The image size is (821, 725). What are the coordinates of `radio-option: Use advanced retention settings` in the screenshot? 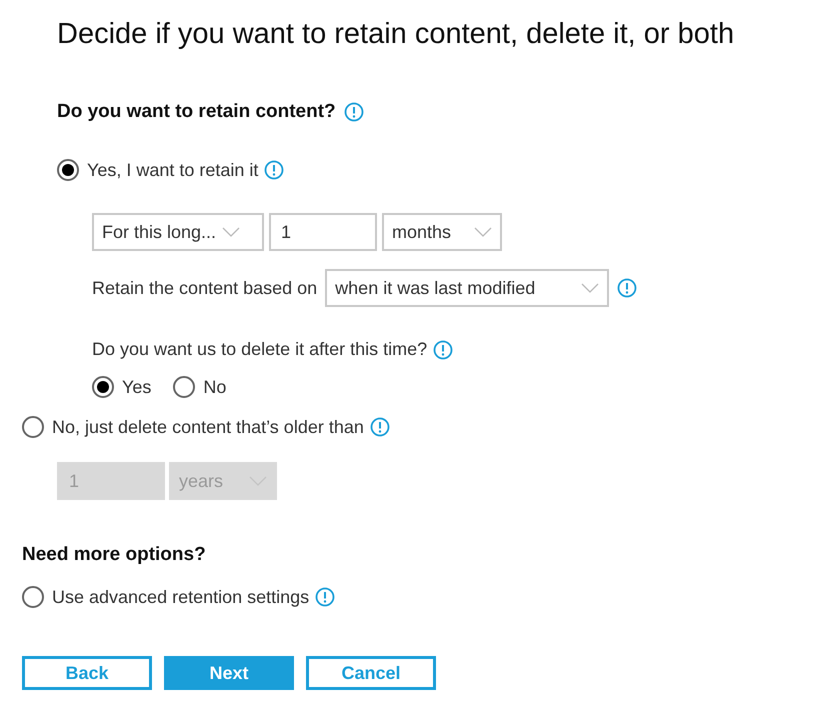 It's located at (166, 597).